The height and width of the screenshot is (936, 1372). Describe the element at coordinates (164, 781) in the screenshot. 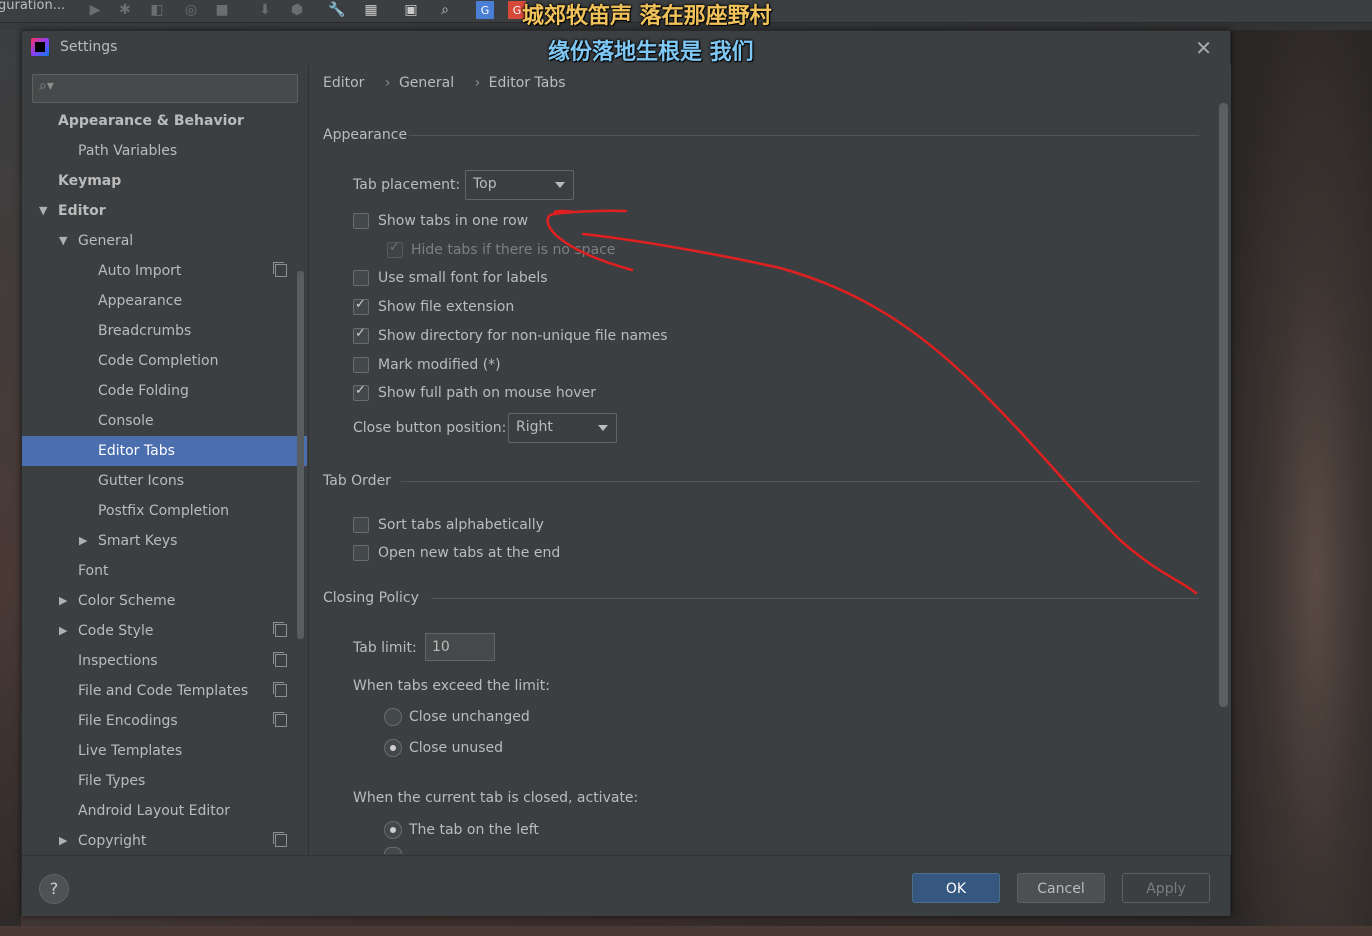

I see `tree-item-file-types: File Types` at that location.